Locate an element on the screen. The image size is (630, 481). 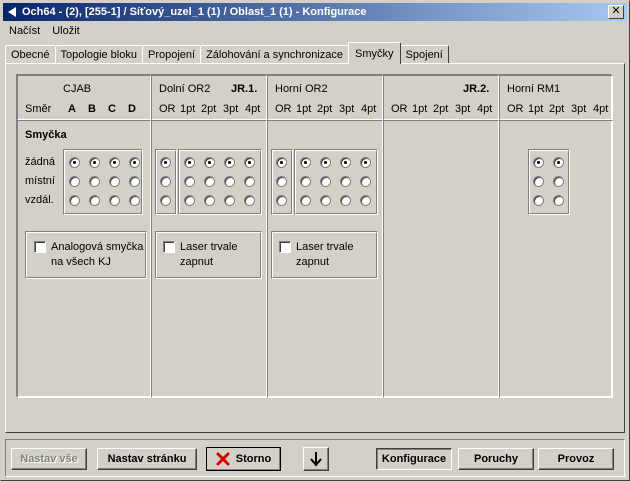
radio-horni-c3-r2 is located at coordinates (345, 200).